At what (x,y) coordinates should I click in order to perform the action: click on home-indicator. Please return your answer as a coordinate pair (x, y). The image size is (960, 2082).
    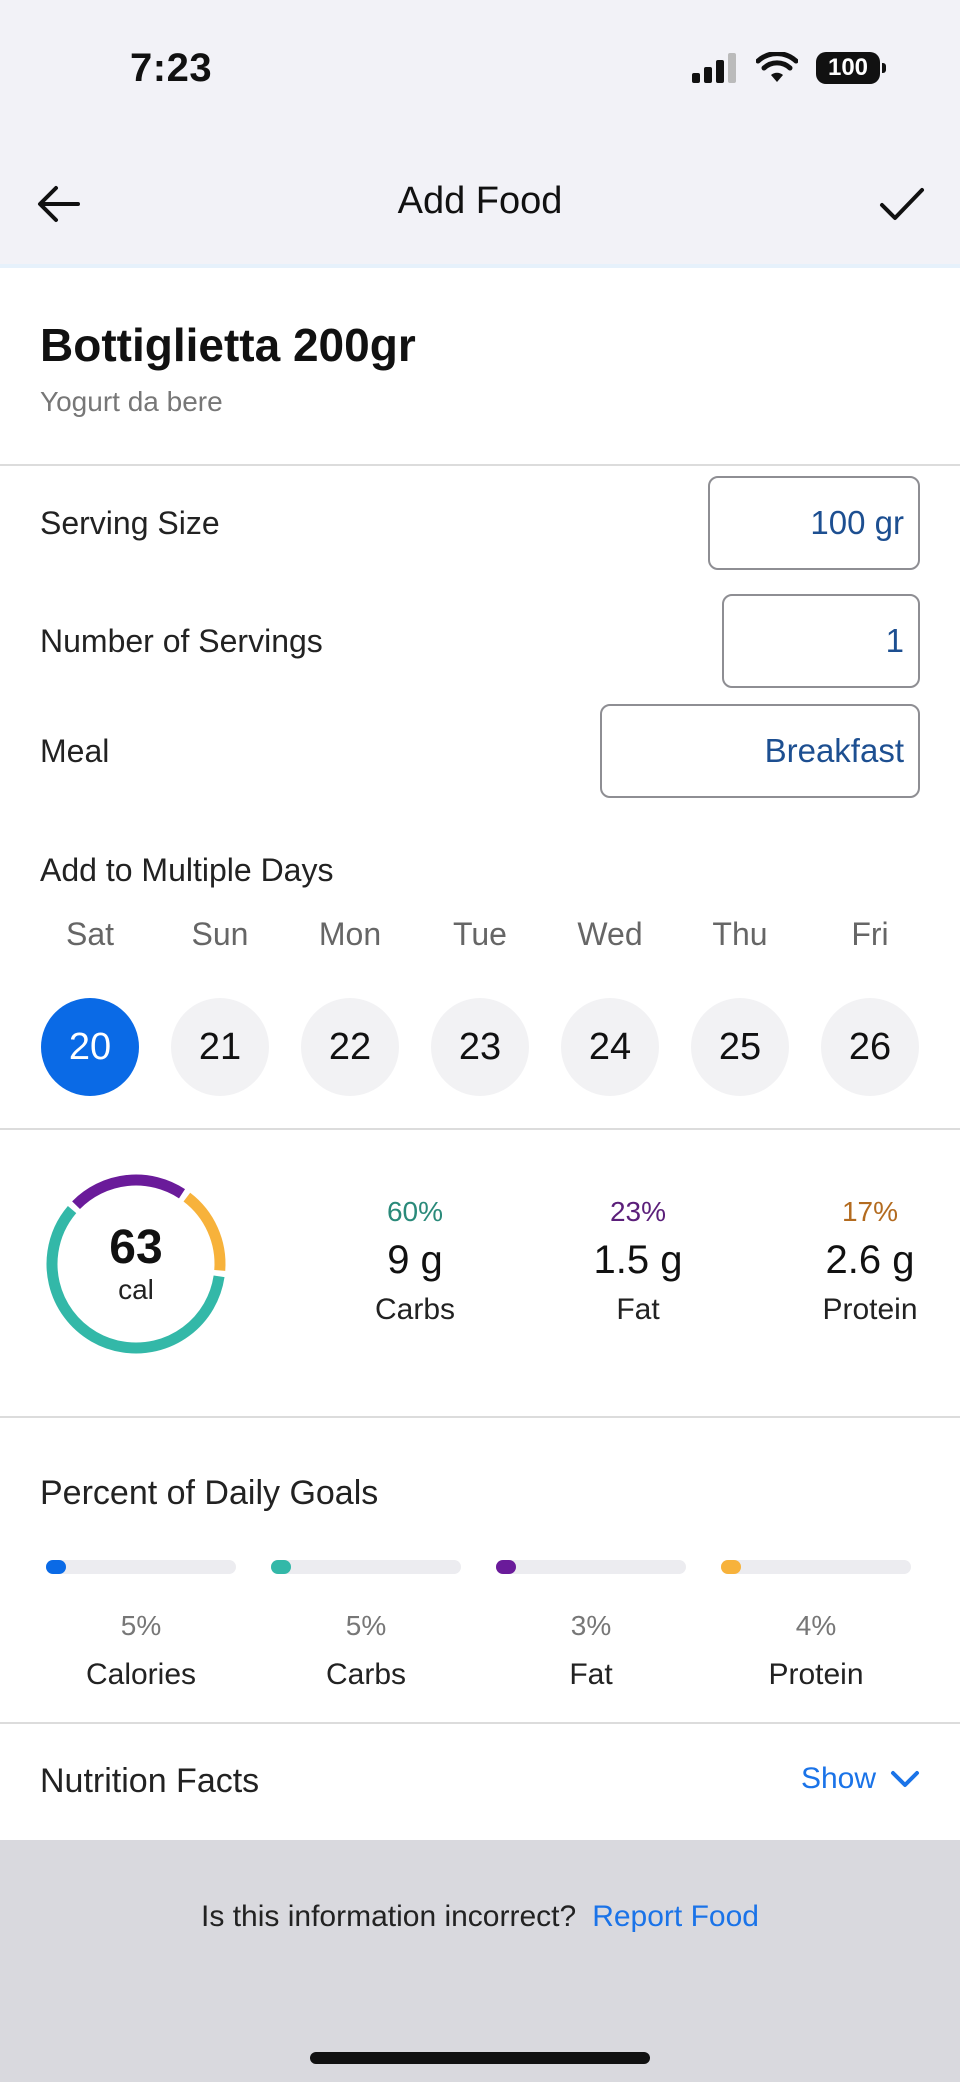
    Looking at the image, I should click on (480, 2058).